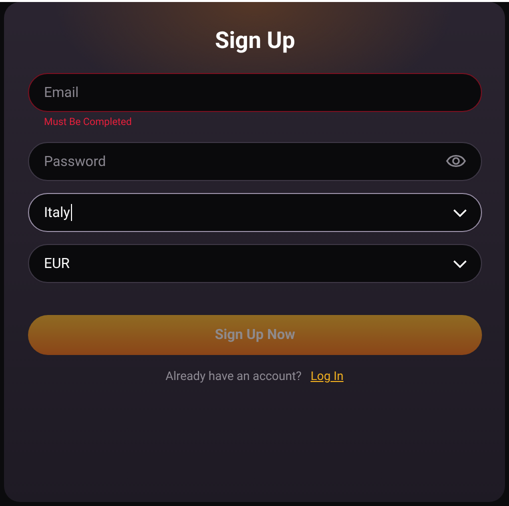 Image resolution: width=509 pixels, height=506 pixels. I want to click on login-link: Log In, so click(327, 376).